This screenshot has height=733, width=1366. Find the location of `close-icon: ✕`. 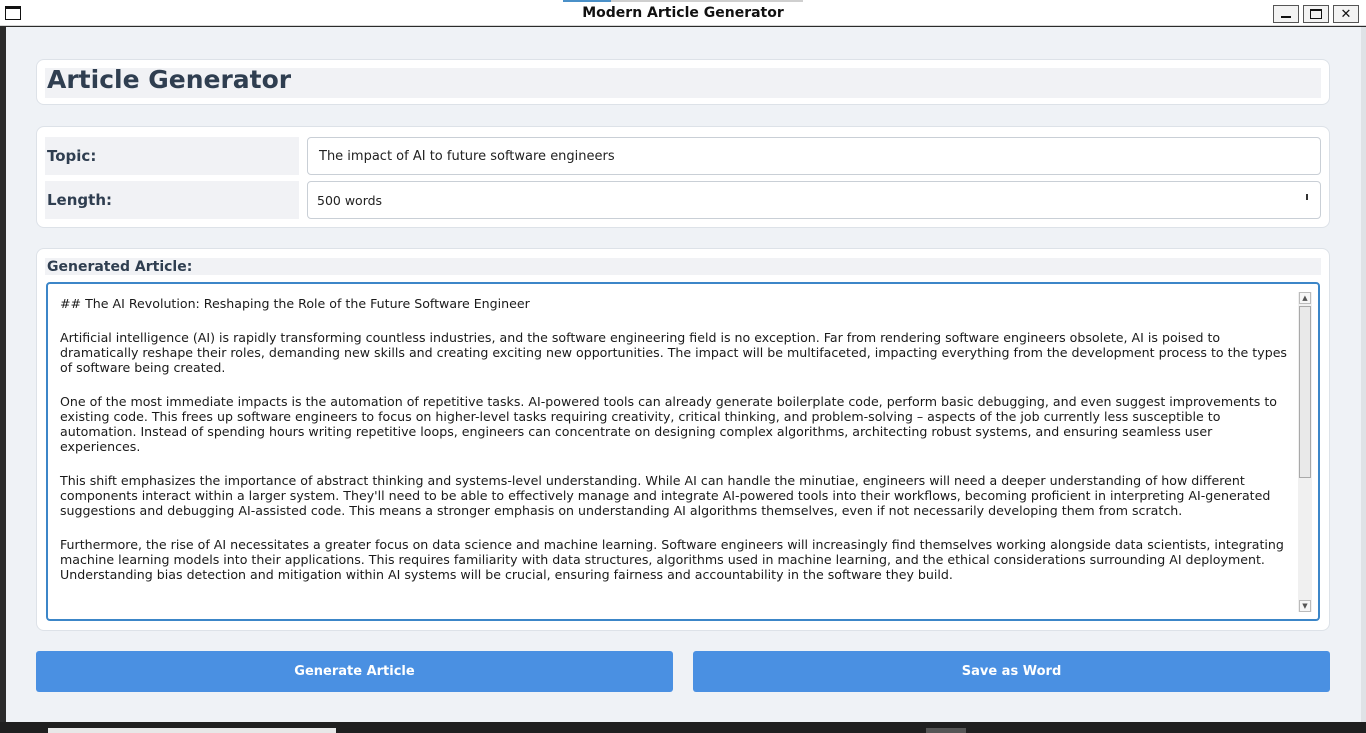

close-icon: ✕ is located at coordinates (1346, 14).